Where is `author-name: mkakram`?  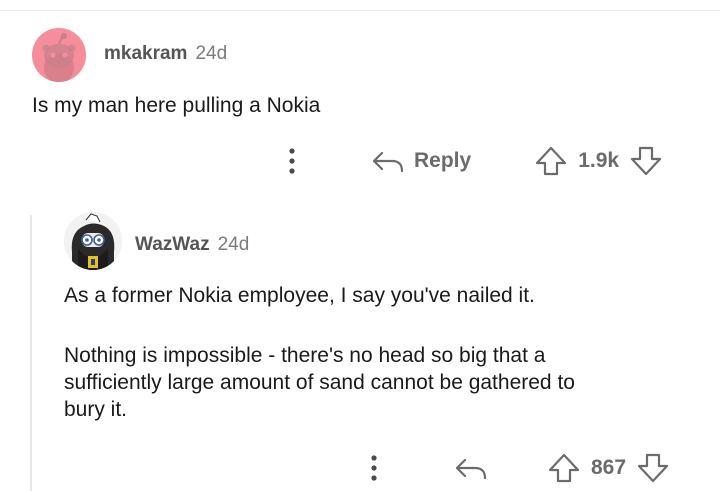 author-name: mkakram is located at coordinates (145, 54).